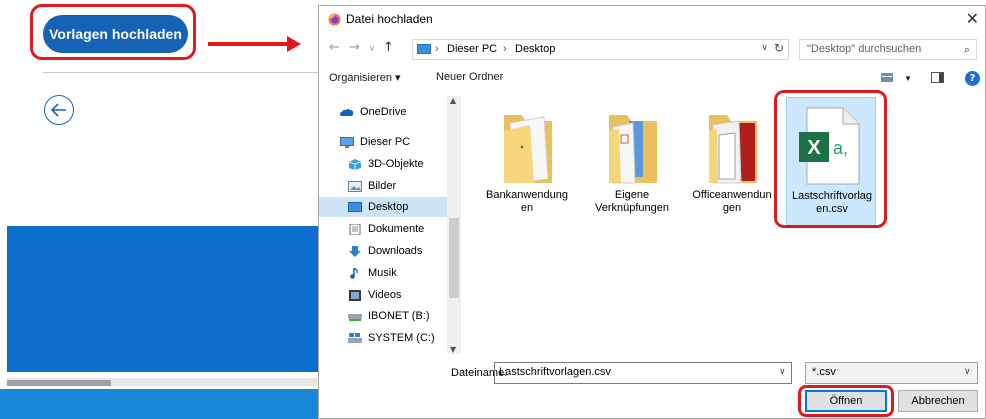  What do you see at coordinates (167, 299) in the screenshot?
I see `blue-banner` at bounding box center [167, 299].